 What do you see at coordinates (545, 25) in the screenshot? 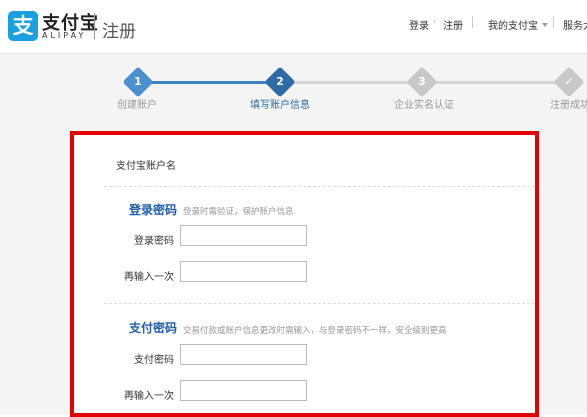
I see `chevron-down-icon` at bounding box center [545, 25].